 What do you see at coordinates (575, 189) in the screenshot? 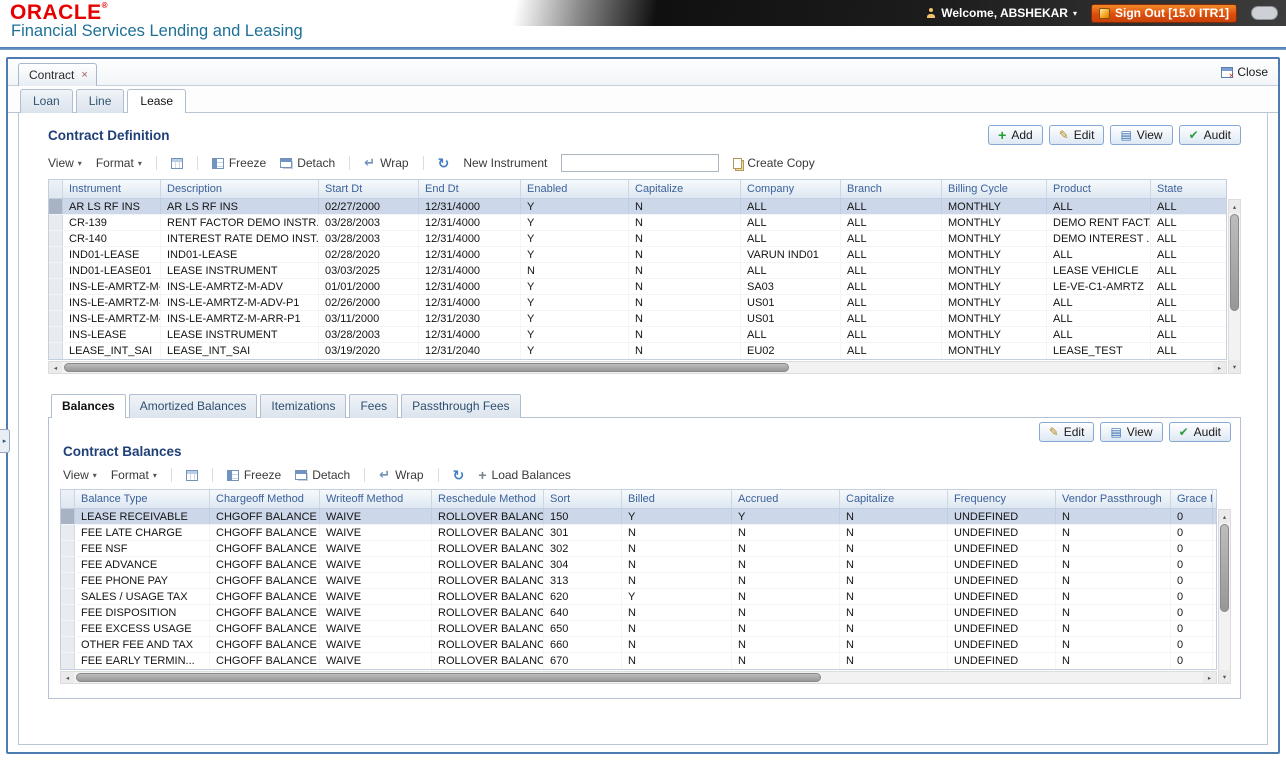
I see `column-header-enabled: Enabled` at bounding box center [575, 189].